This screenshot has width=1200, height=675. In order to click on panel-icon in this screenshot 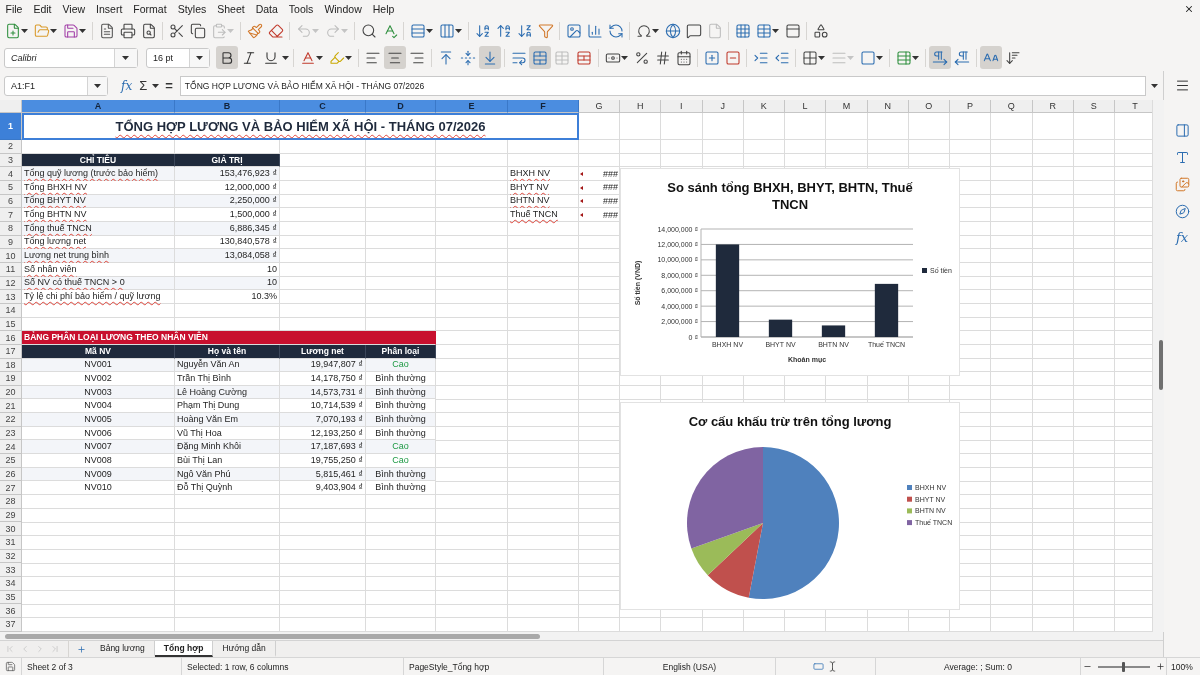, I will do `click(1182, 130)`.